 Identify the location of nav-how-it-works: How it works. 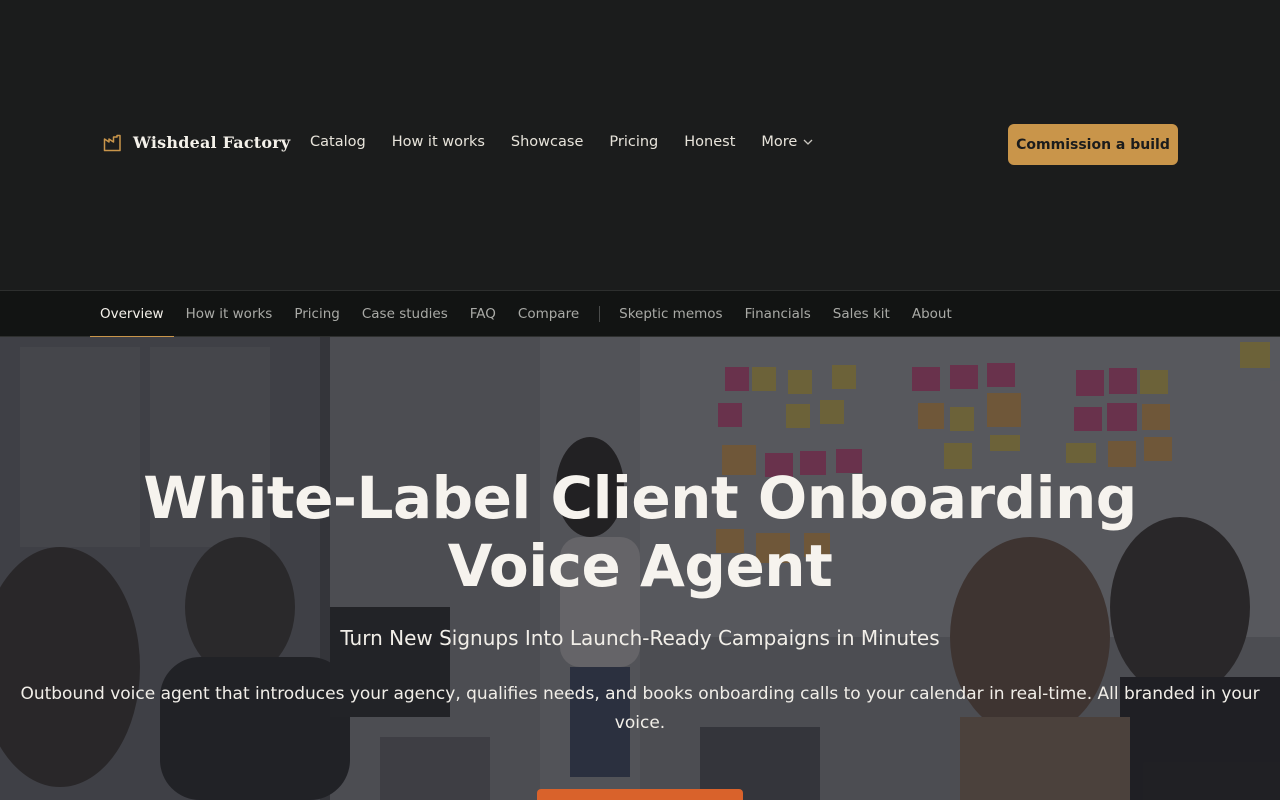
(438, 142).